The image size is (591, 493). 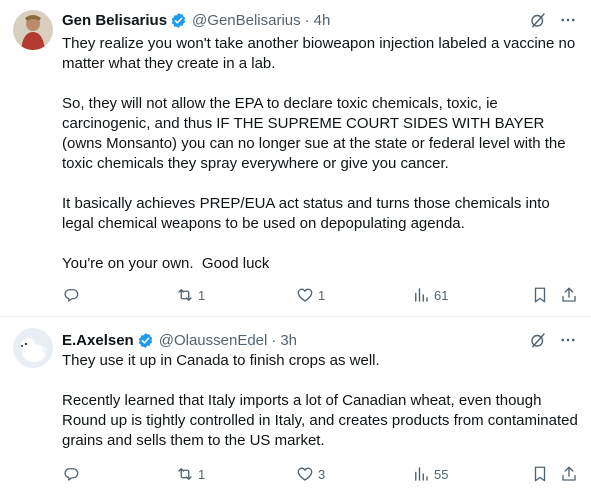 I want to click on author-handle: @GenBelisarius, so click(x=246, y=20).